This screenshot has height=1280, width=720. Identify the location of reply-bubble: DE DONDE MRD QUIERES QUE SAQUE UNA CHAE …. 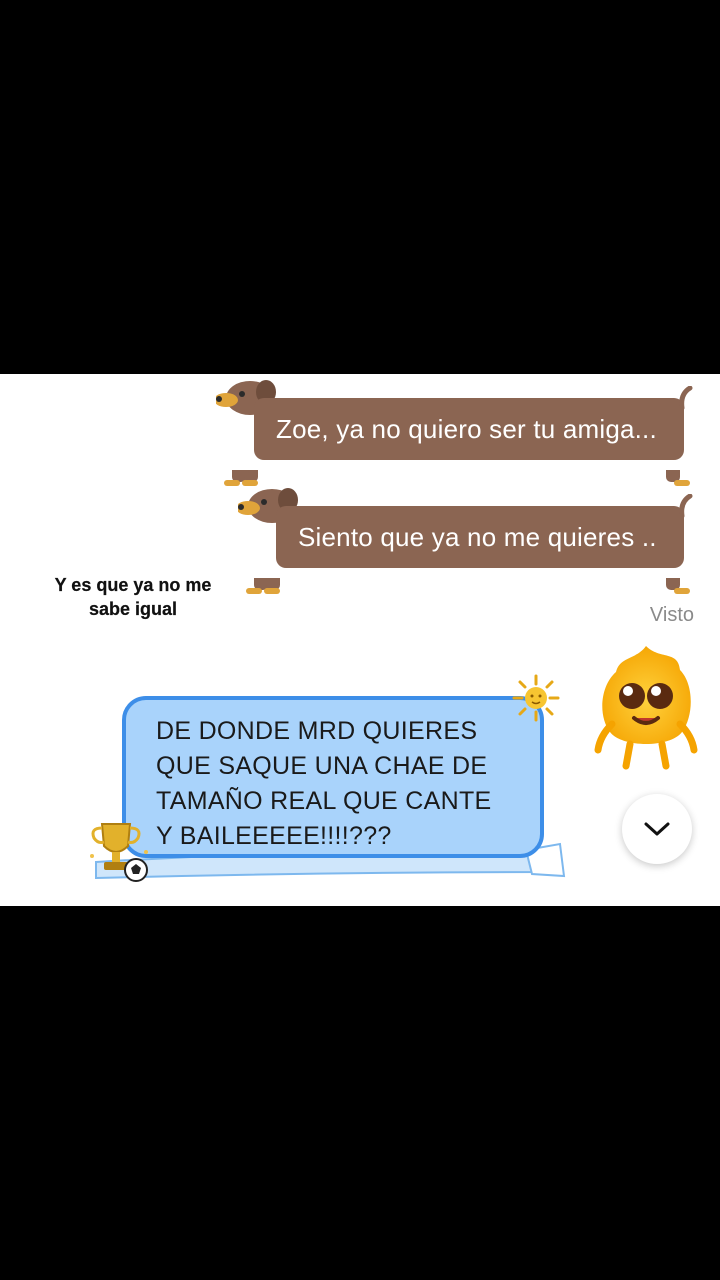
(333, 777).